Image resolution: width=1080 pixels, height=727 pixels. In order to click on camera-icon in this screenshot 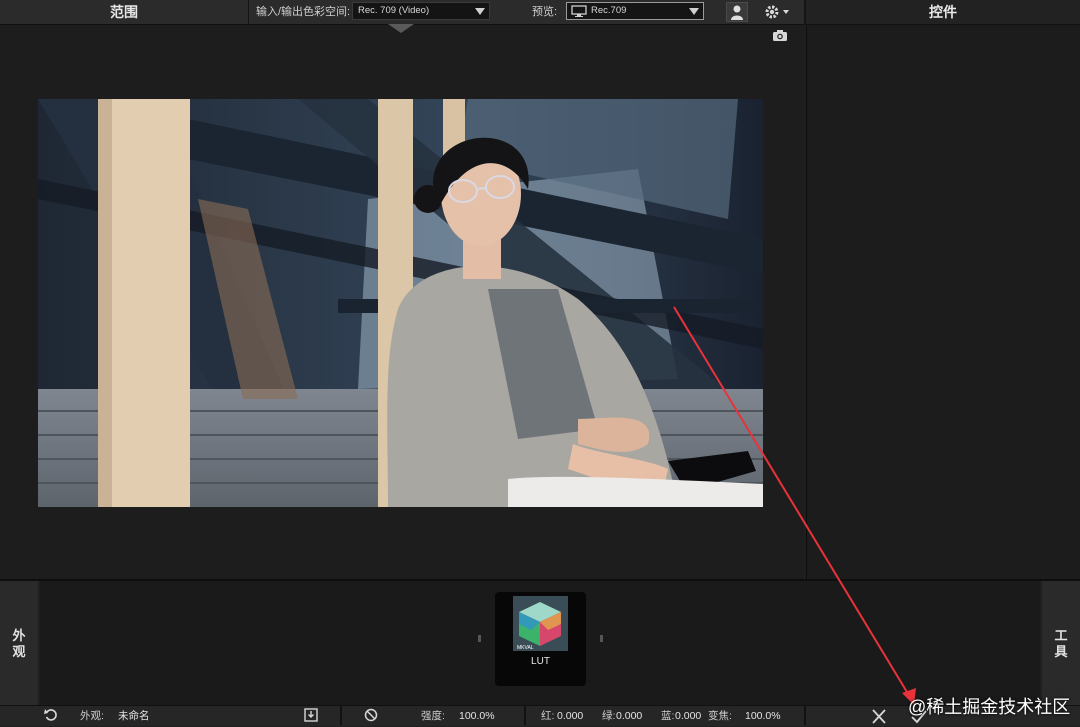, I will do `click(780, 35)`.